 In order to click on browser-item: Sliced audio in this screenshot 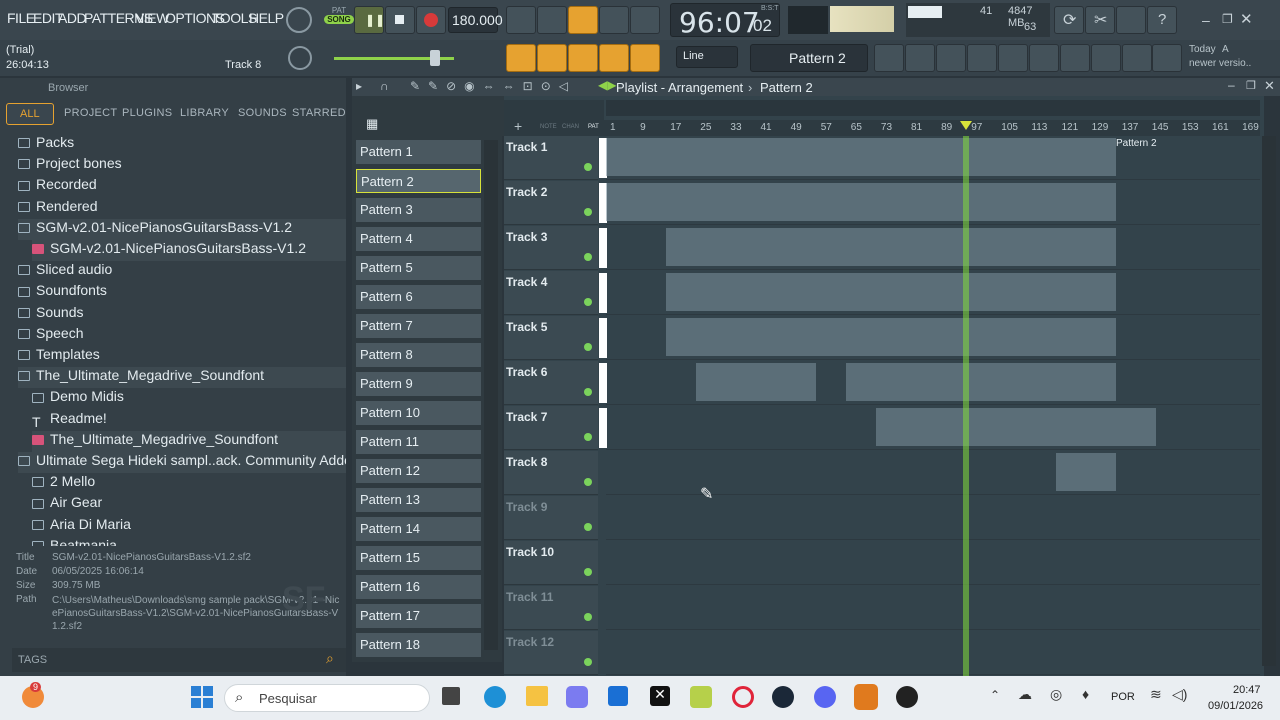, I will do `click(182, 271)`.